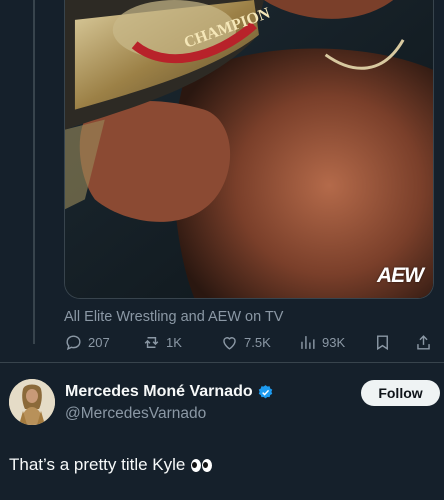  I want to click on like-count: 7.5K, so click(257, 342).